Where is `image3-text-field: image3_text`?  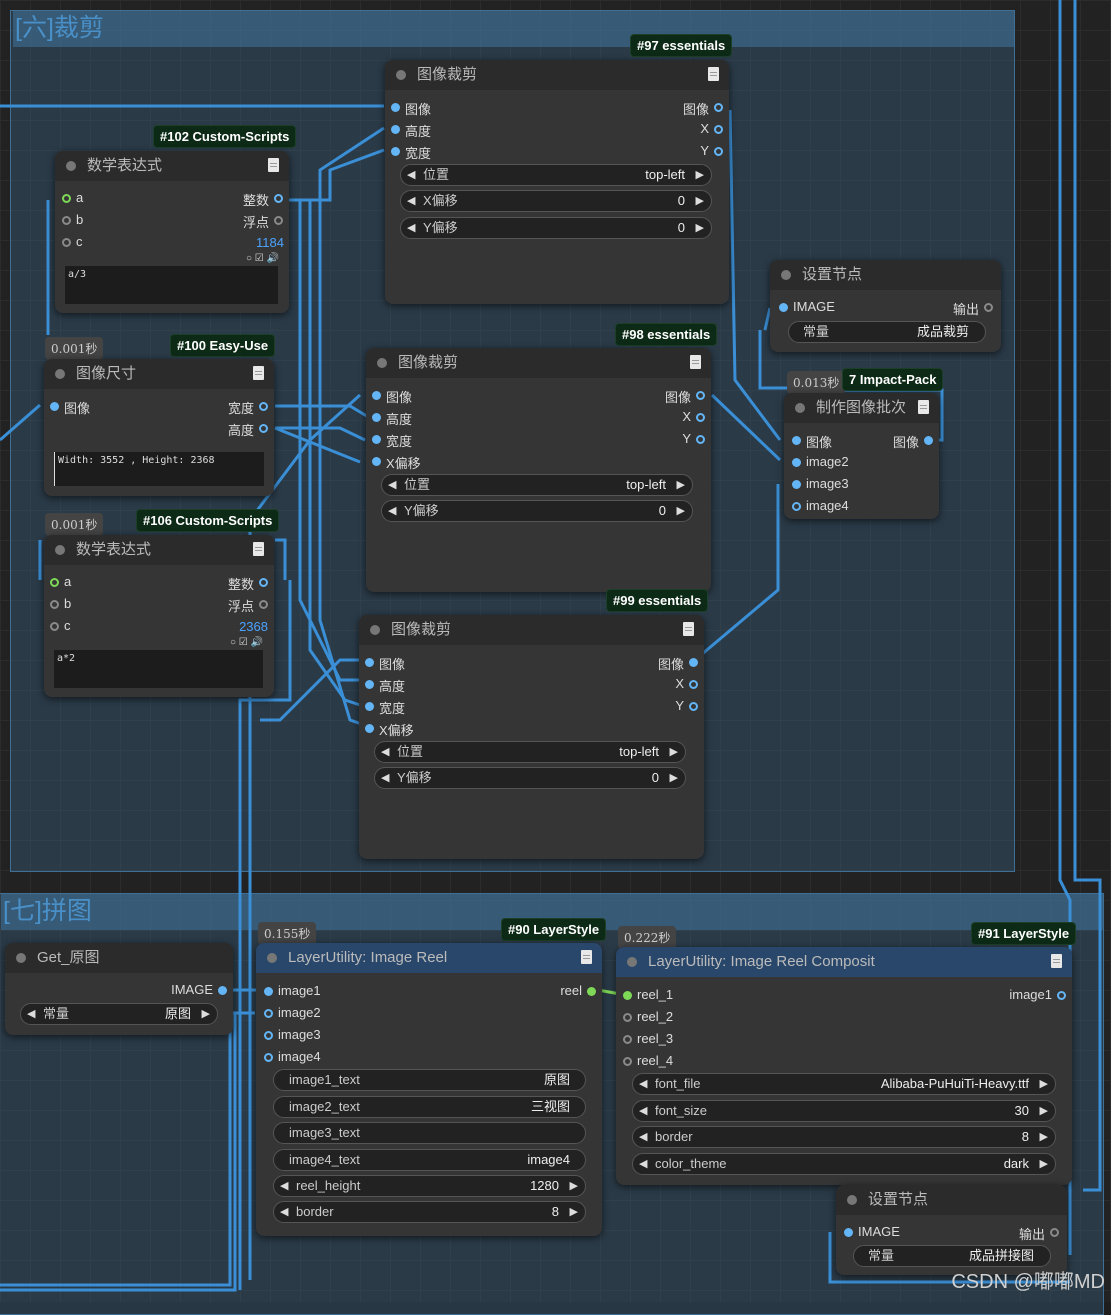 image3-text-field: image3_text is located at coordinates (429, 1133).